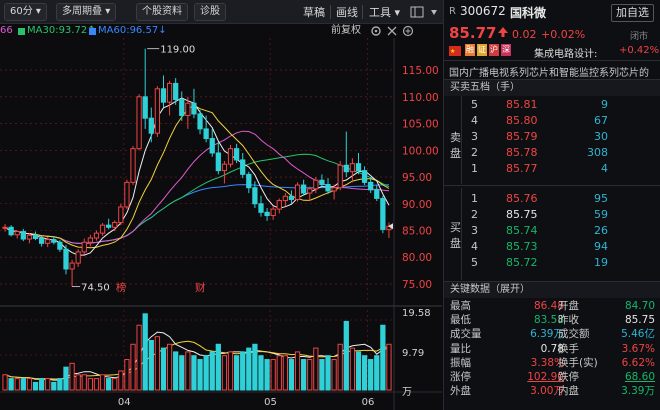  I want to click on orderbook-header: 买卖五档（手）, so click(552, 88).